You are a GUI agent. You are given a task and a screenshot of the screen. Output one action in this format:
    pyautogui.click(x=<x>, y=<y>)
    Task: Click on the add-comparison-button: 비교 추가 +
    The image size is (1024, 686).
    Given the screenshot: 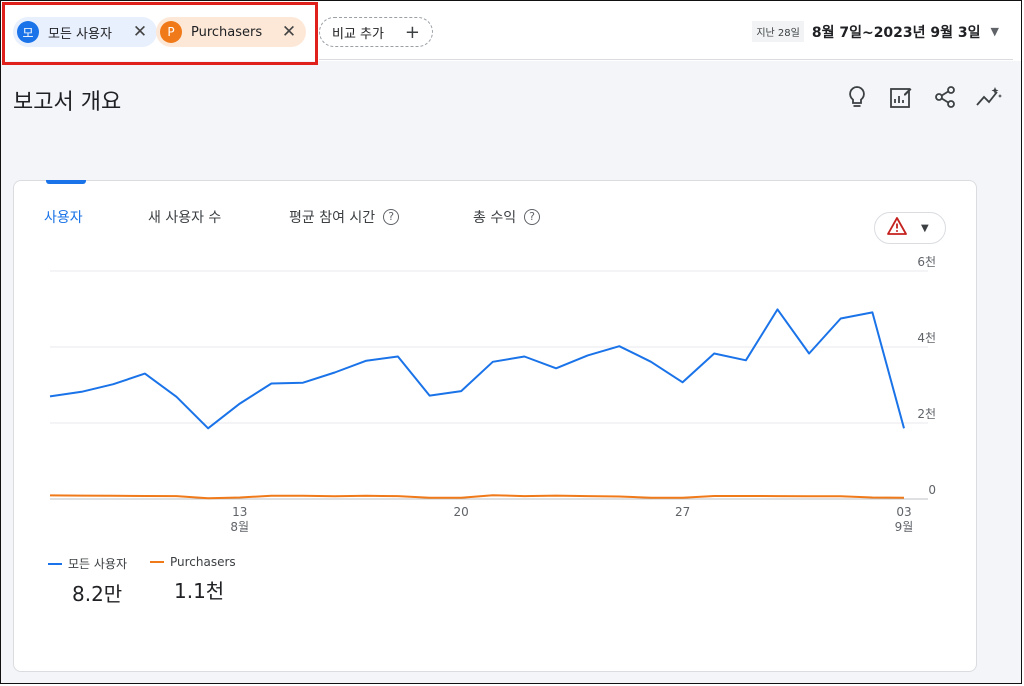 What is the action you would take?
    pyautogui.click(x=376, y=32)
    